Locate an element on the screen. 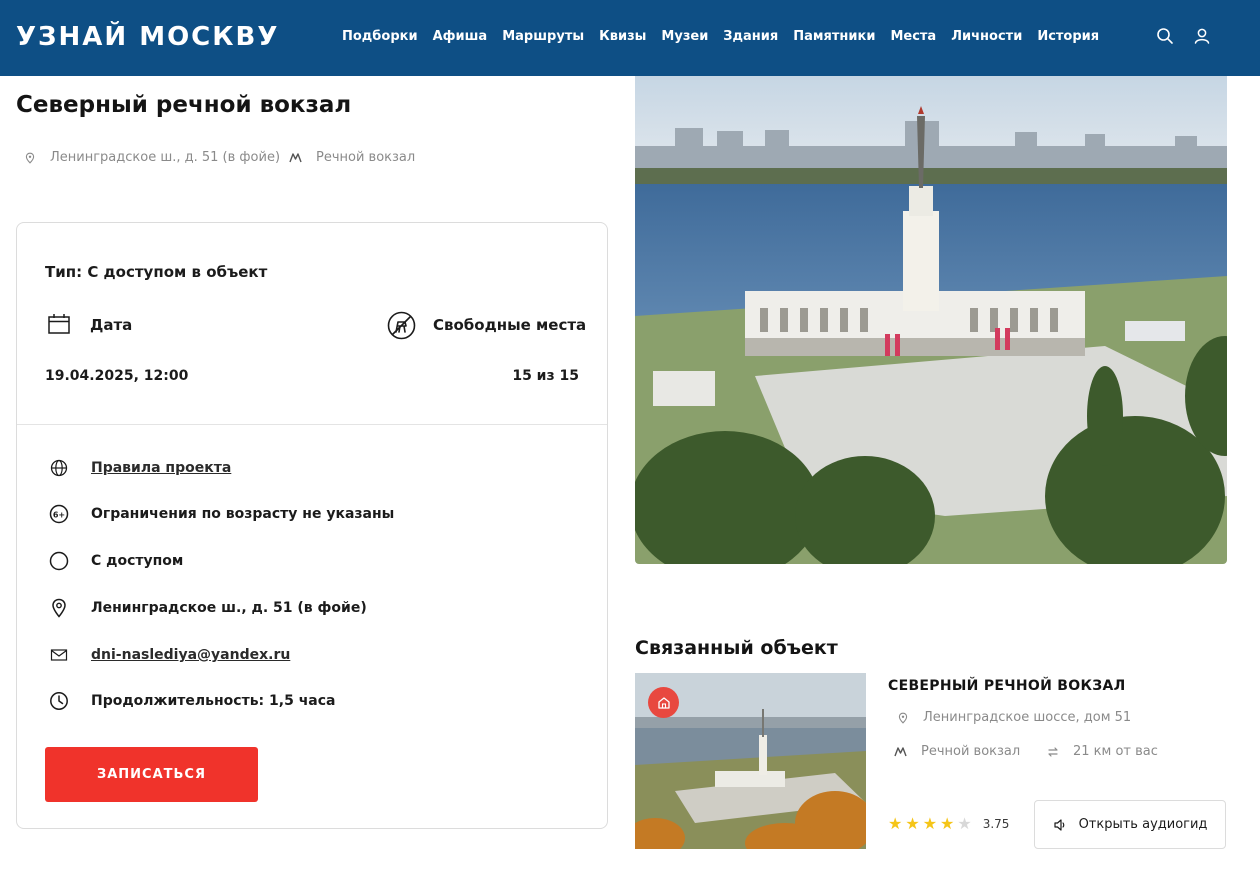 This screenshot has height=890, width=1260. age-limit-icon: 6+ is located at coordinates (59, 514).